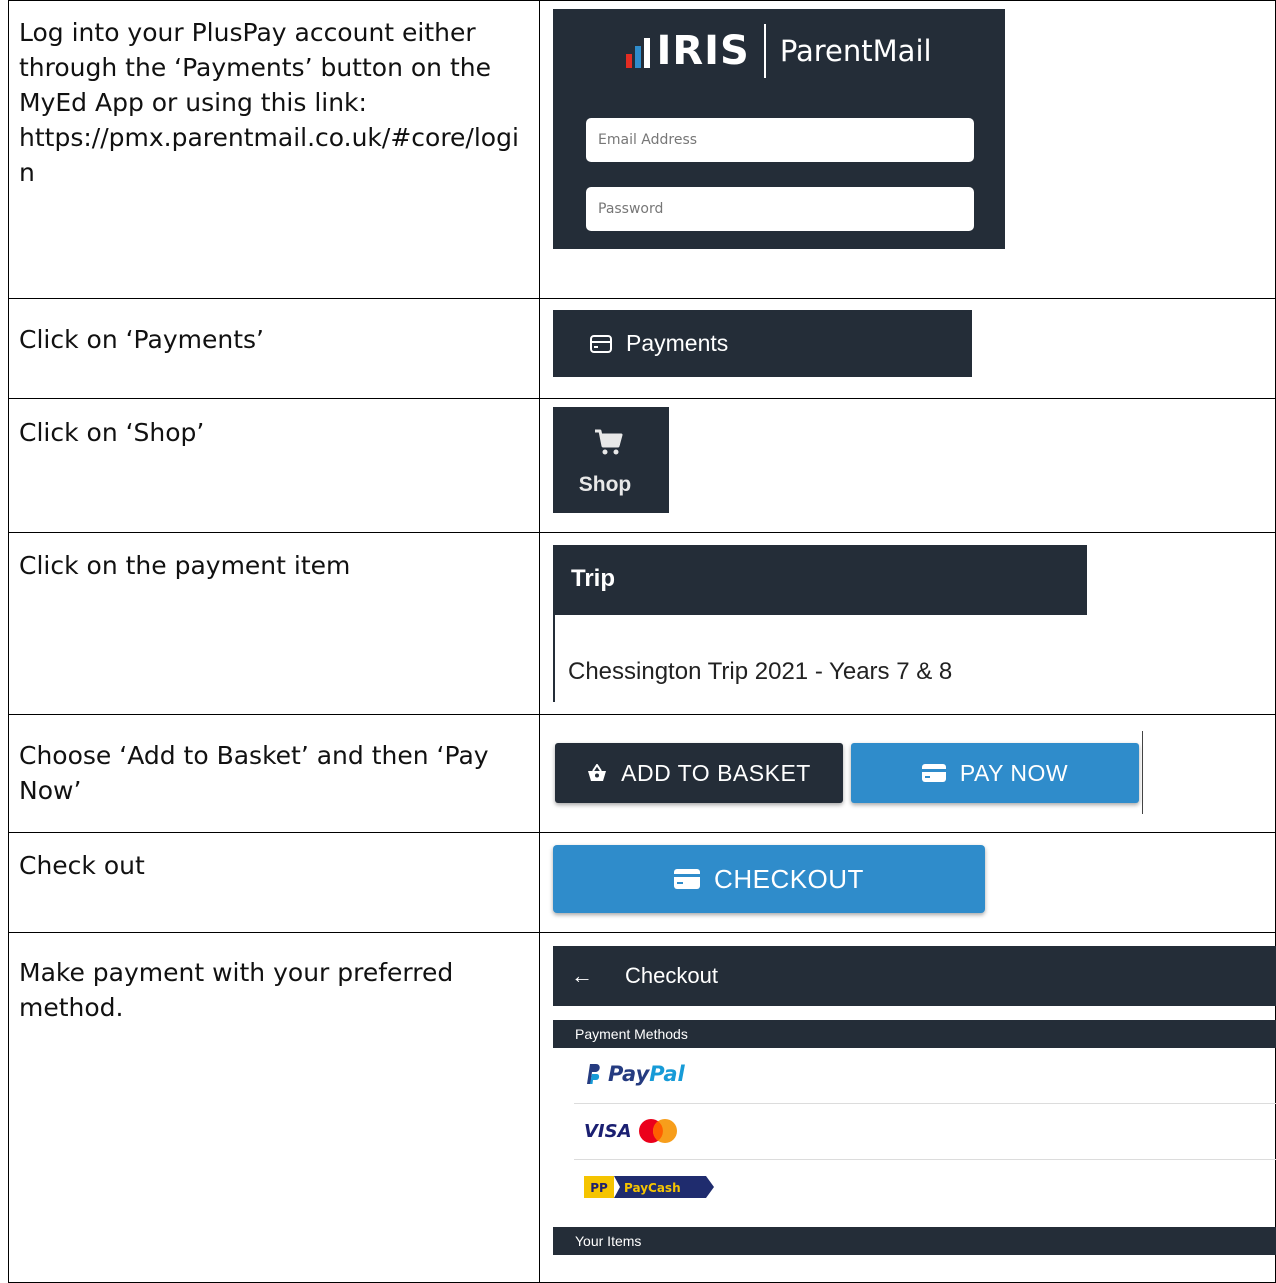  I want to click on shopping-cart-icon, so click(609, 442).